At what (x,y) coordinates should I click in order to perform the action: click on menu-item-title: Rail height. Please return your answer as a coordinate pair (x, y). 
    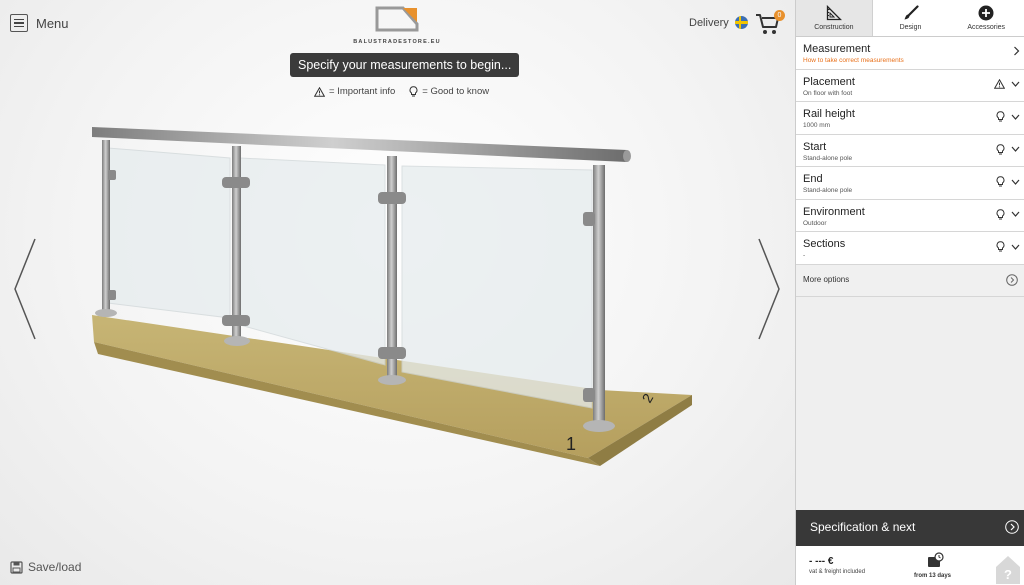
    Looking at the image, I should click on (829, 114).